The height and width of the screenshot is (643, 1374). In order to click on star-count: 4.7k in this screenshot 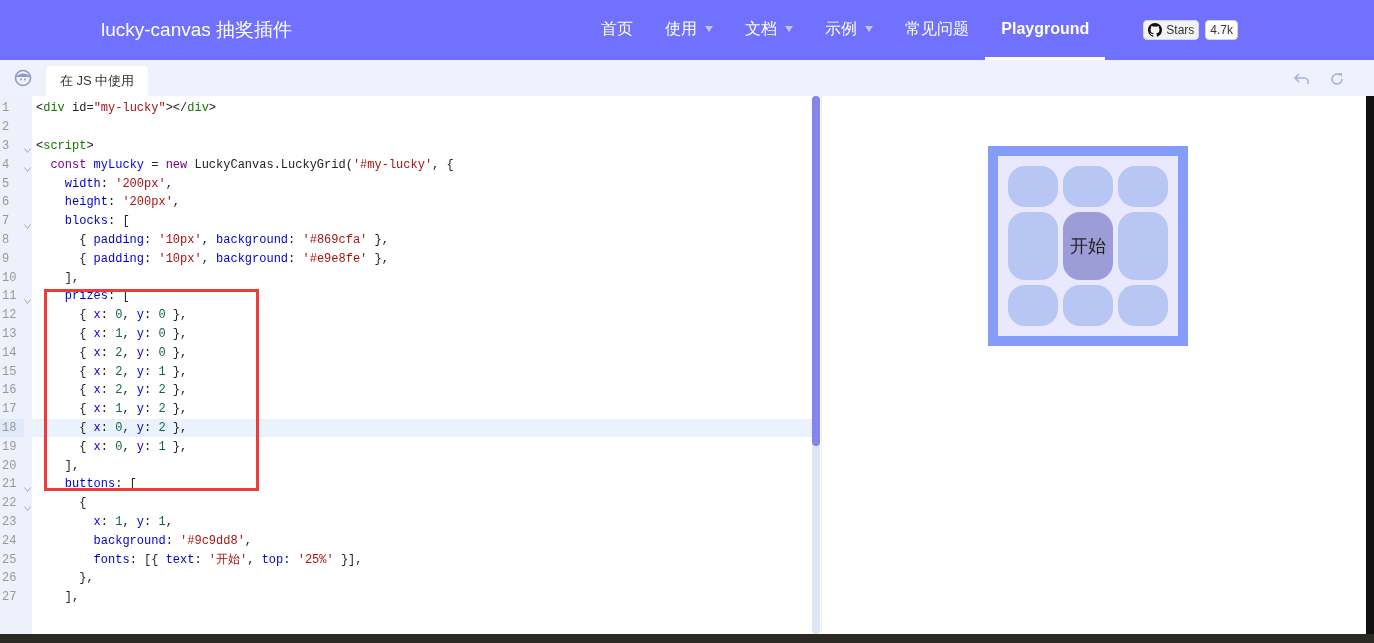, I will do `click(1221, 30)`.